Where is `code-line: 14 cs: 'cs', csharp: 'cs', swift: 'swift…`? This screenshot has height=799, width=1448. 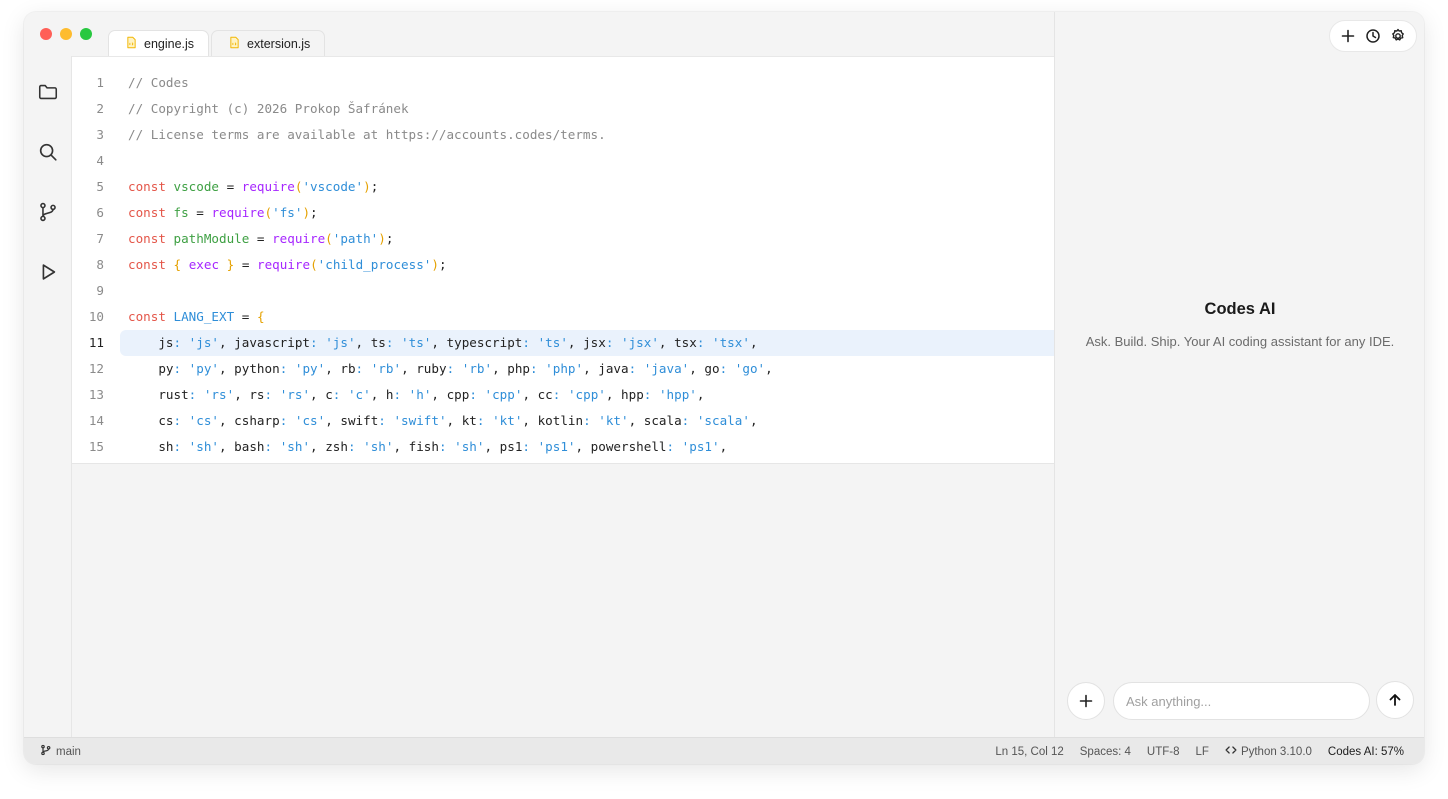 code-line: 14 cs: 'cs', csharp: 'cs', swift: 'swift… is located at coordinates (563, 421).